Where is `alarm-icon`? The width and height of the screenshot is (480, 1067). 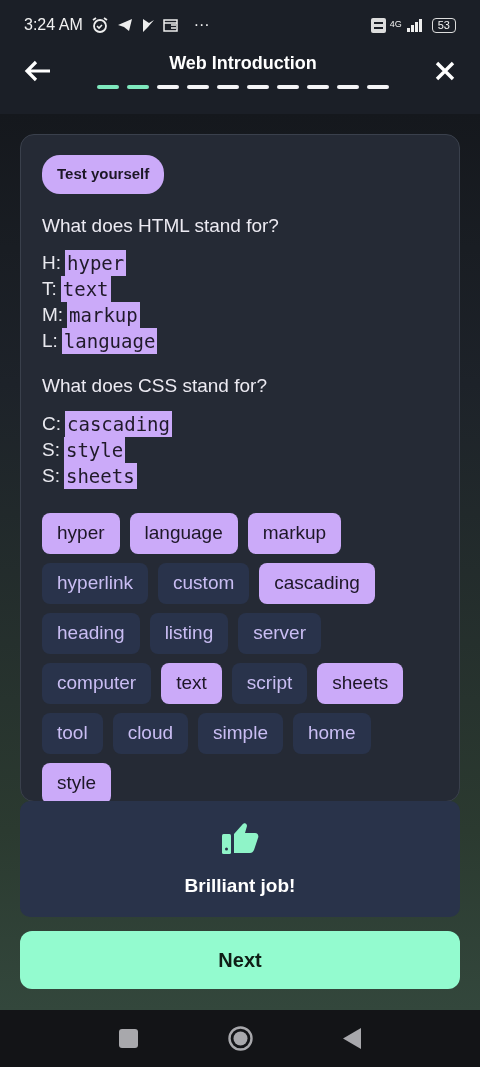 alarm-icon is located at coordinates (99, 25).